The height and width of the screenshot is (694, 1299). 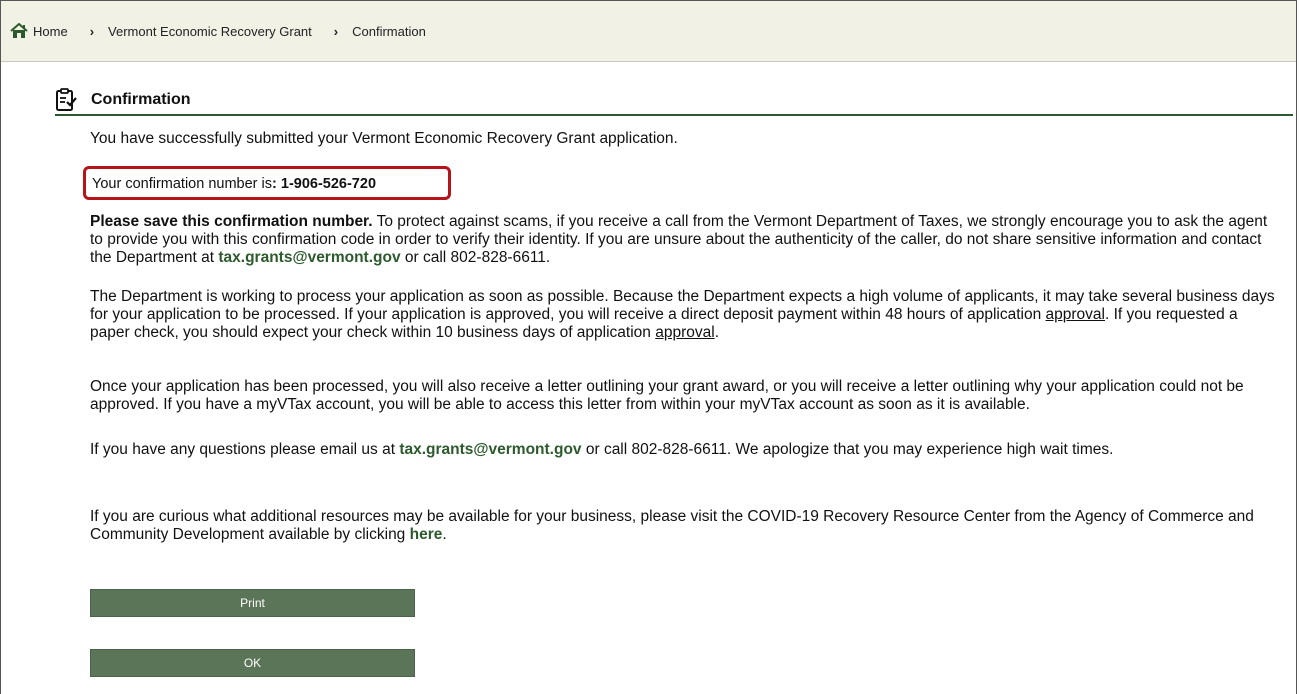 I want to click on breadcrumb-grant-link: Vermont Economic Recovery Grant, so click(x=210, y=31).